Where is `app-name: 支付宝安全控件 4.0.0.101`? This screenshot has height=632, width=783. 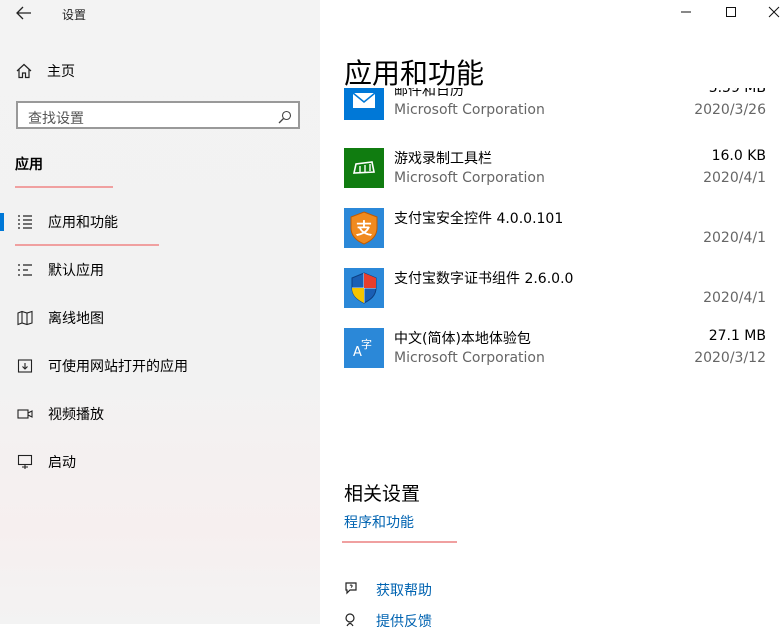 app-name: 支付宝安全控件 4.0.0.101 is located at coordinates (479, 219).